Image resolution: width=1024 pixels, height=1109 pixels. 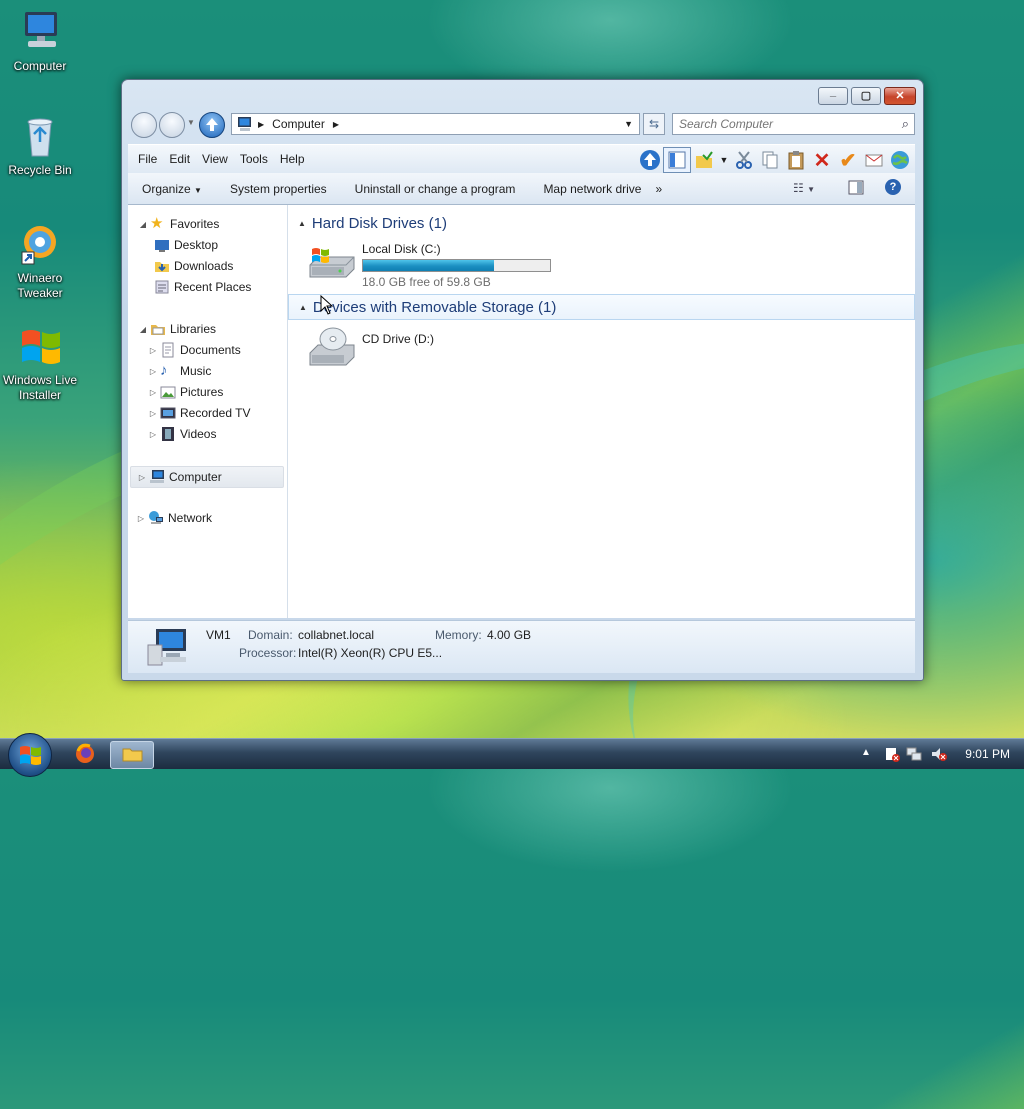 I want to click on nav-favorites: ◢ ★ Favorites, so click(x=178, y=224).